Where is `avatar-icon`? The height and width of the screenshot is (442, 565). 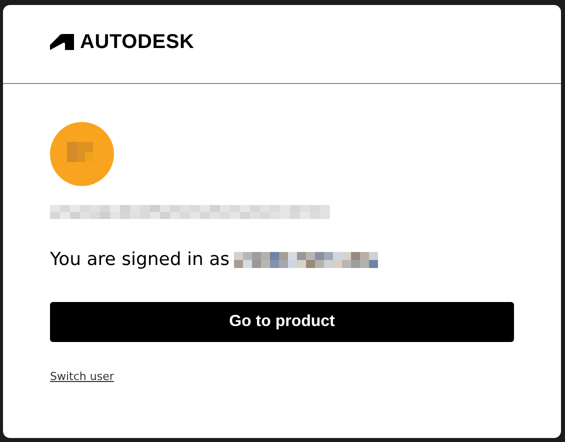 avatar-icon is located at coordinates (82, 154).